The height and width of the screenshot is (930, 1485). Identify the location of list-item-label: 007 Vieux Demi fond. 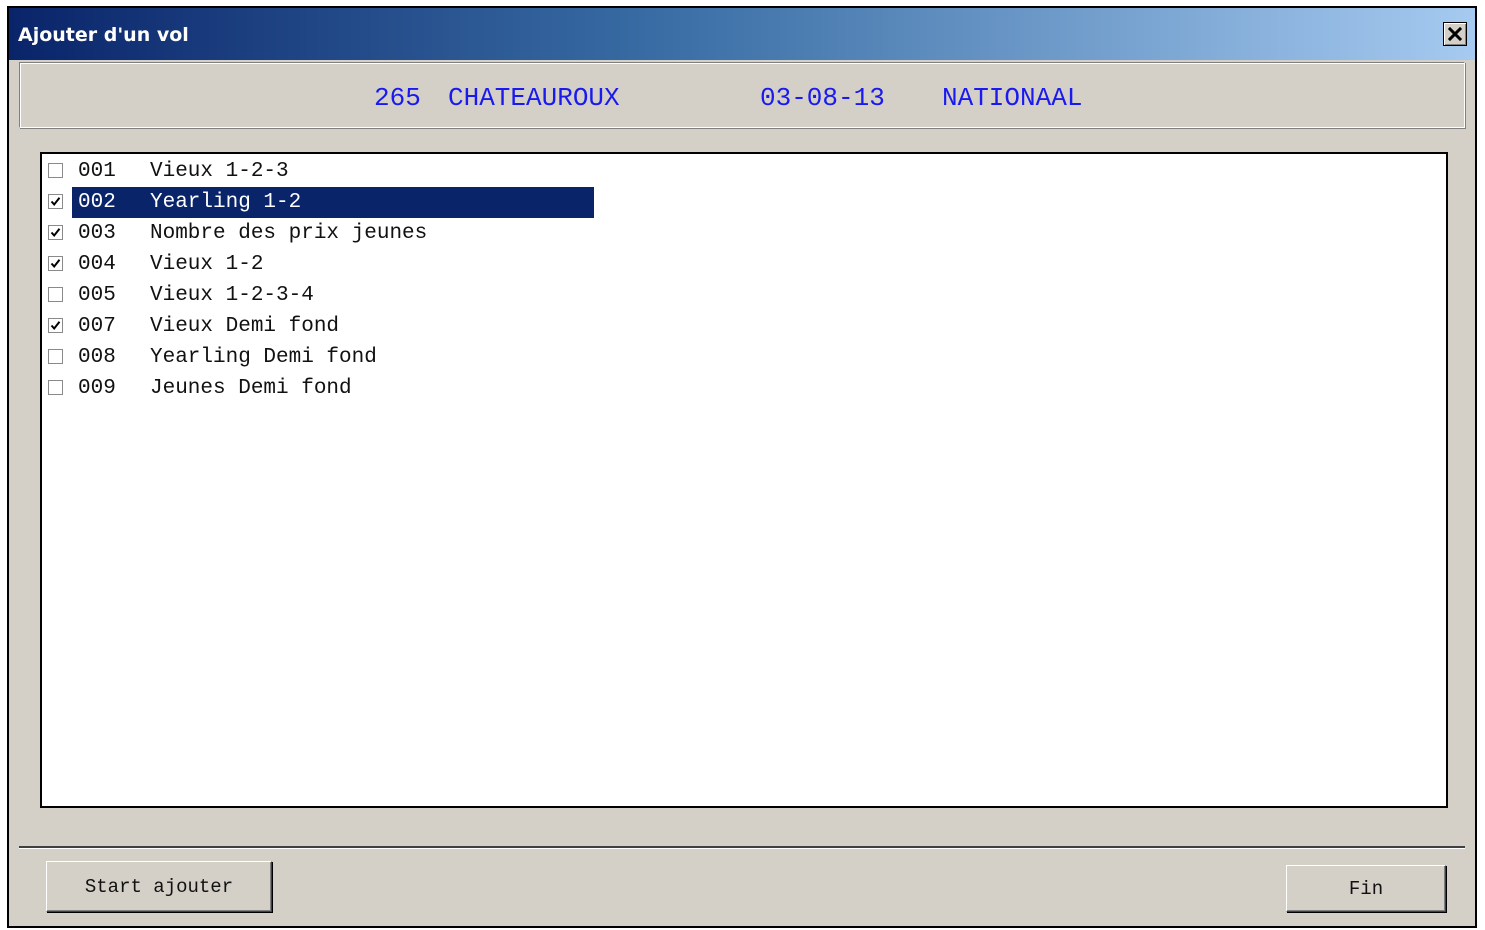
(333, 326).